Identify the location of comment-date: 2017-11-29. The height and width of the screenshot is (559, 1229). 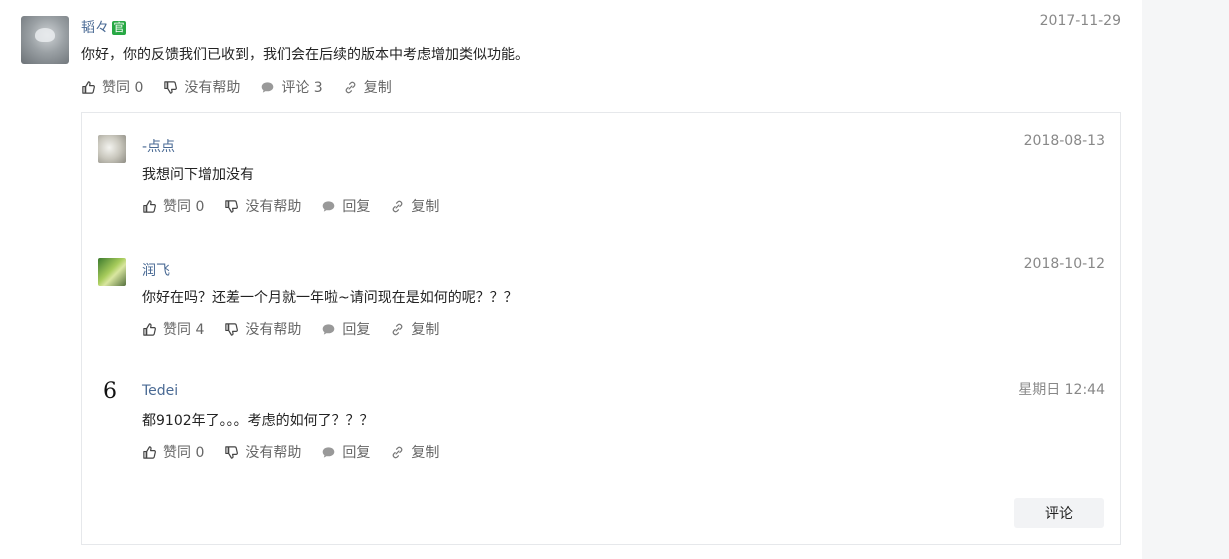
(1080, 21).